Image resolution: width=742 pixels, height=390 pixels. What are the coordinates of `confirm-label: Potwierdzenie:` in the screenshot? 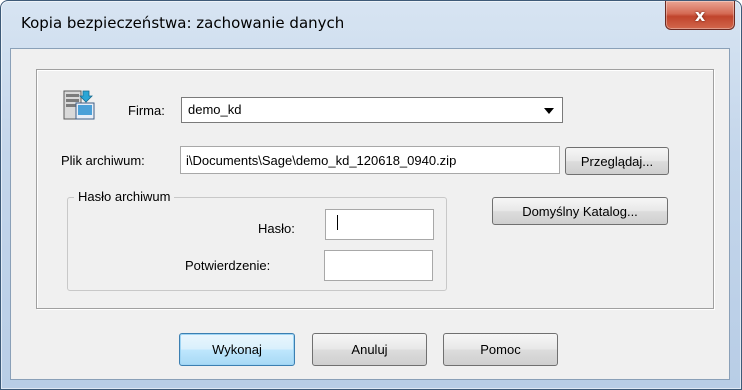 It's located at (228, 265).